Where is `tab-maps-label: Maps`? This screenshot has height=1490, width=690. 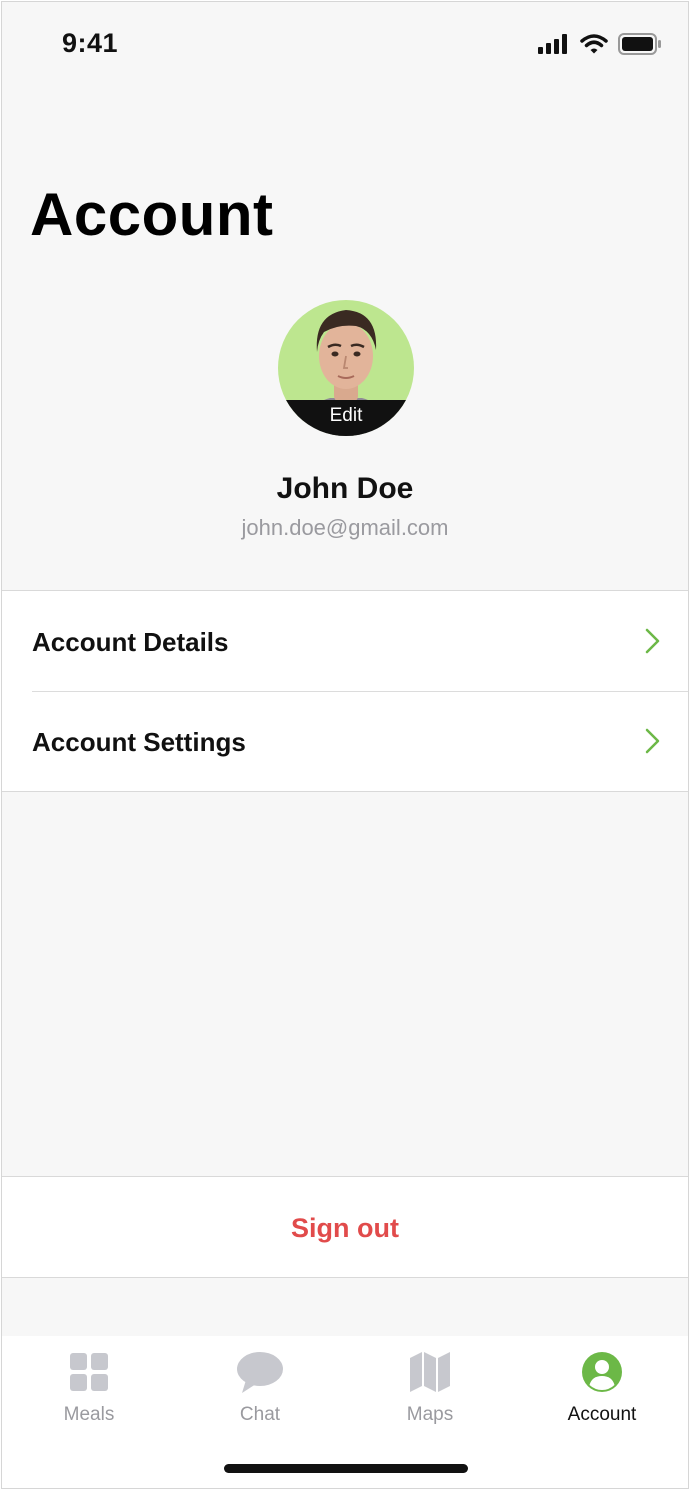 tab-maps-label: Maps is located at coordinates (430, 1414).